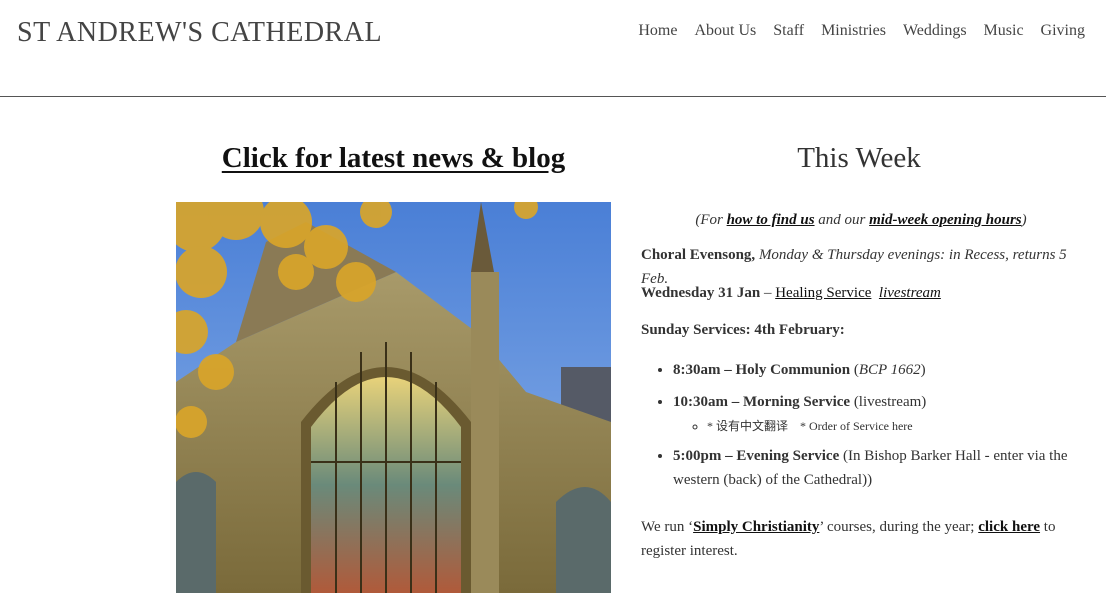 The image size is (1106, 593). I want to click on livestream-link: livestream, so click(910, 293).